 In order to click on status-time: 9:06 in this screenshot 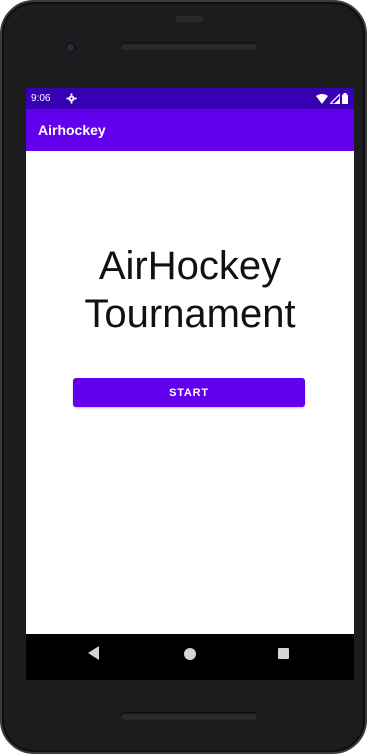, I will do `click(41, 98)`.